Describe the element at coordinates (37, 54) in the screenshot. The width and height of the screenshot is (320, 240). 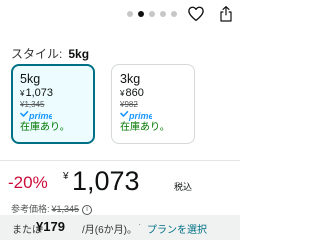
I see `style-label: スタイル:` at that location.